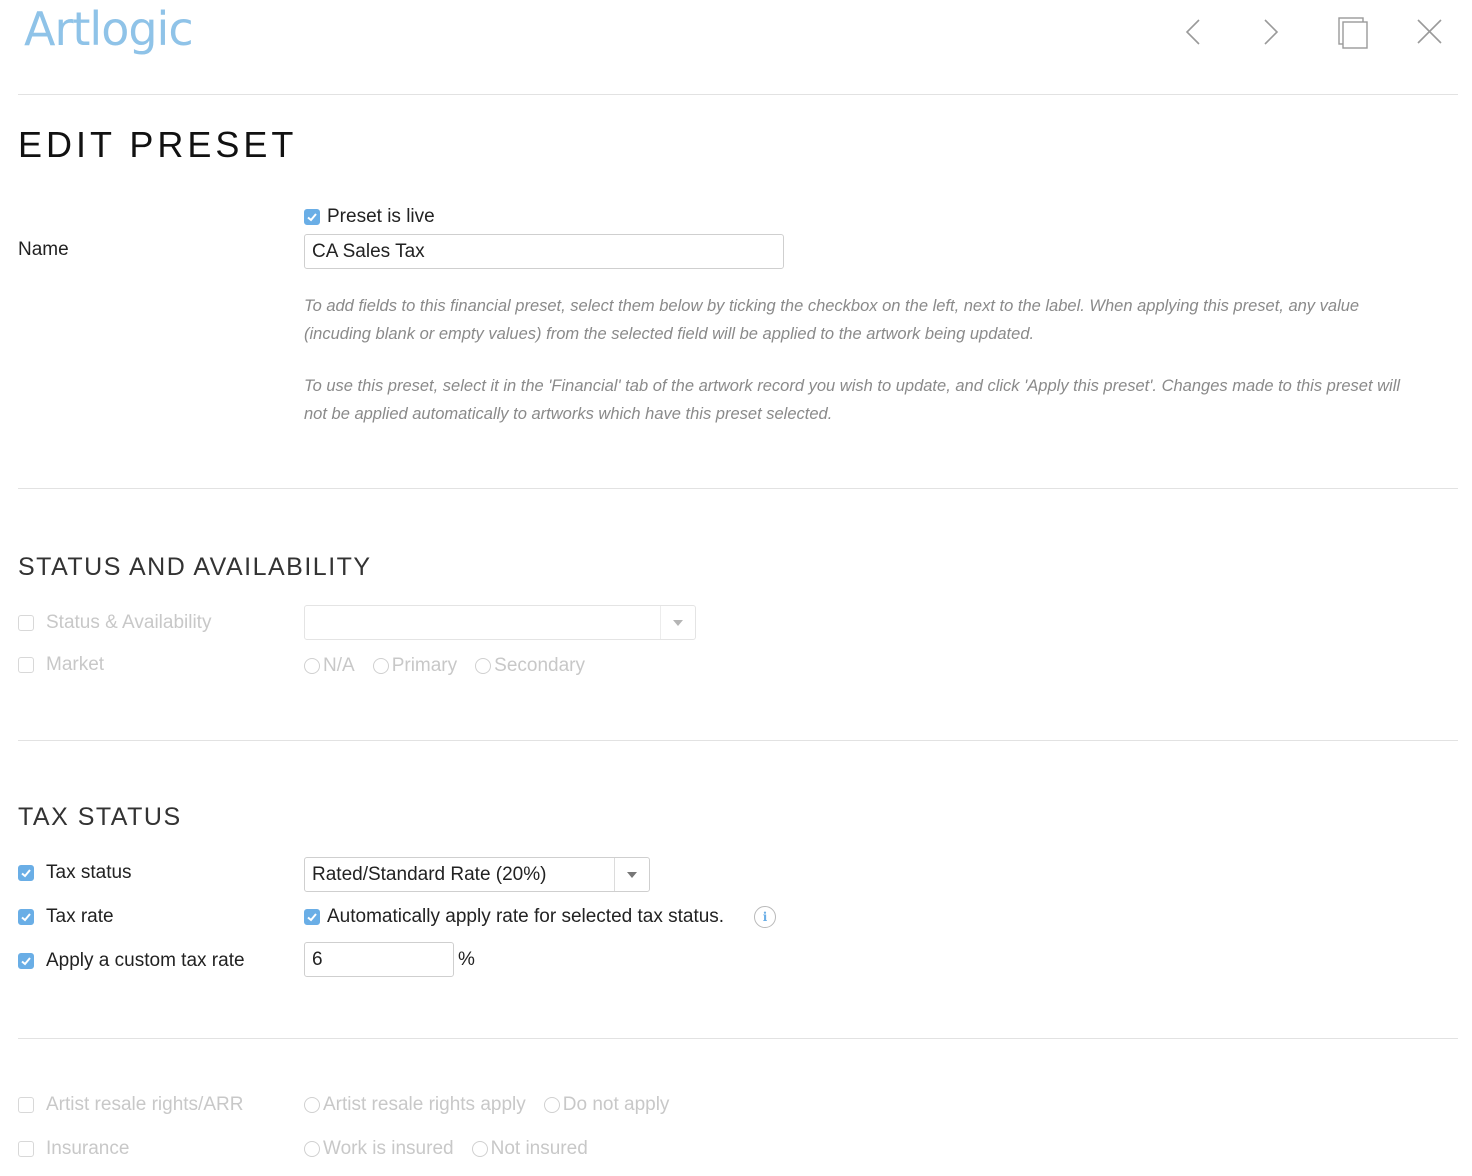  I want to click on market-radio-group: N/A Primary Secondary, so click(444, 666).